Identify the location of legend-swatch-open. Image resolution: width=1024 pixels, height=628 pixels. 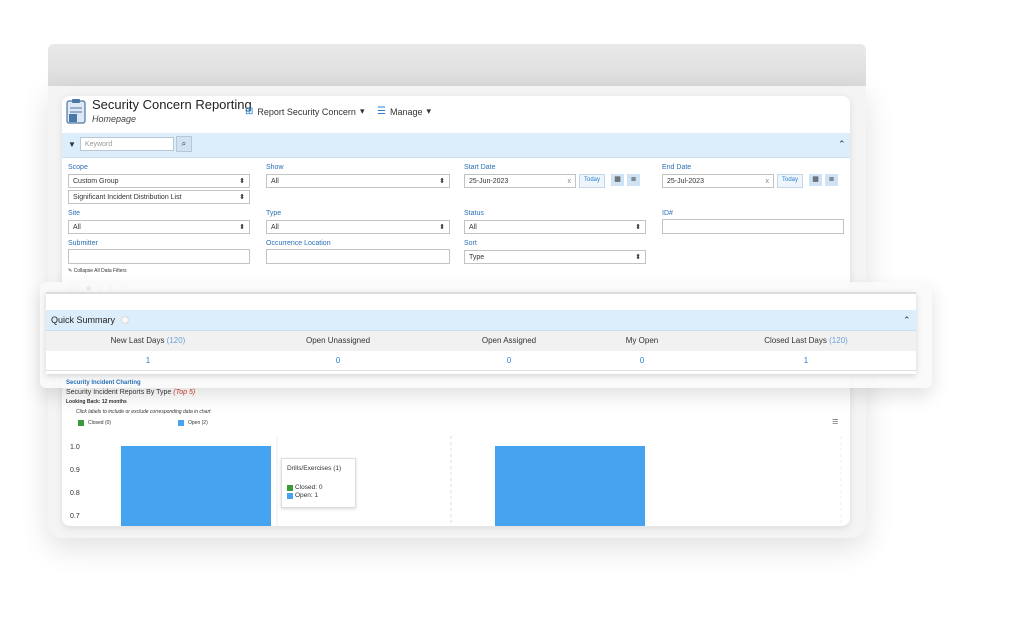
(181, 423).